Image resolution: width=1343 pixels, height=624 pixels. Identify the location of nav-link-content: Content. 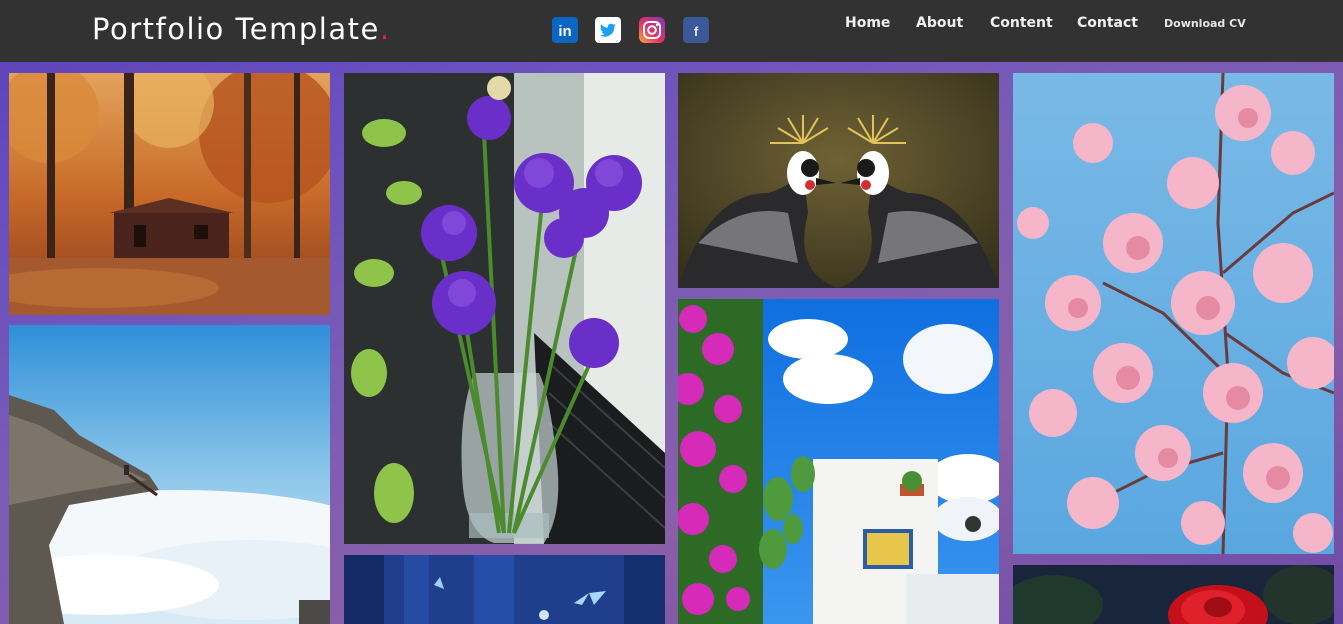
(1021, 23).